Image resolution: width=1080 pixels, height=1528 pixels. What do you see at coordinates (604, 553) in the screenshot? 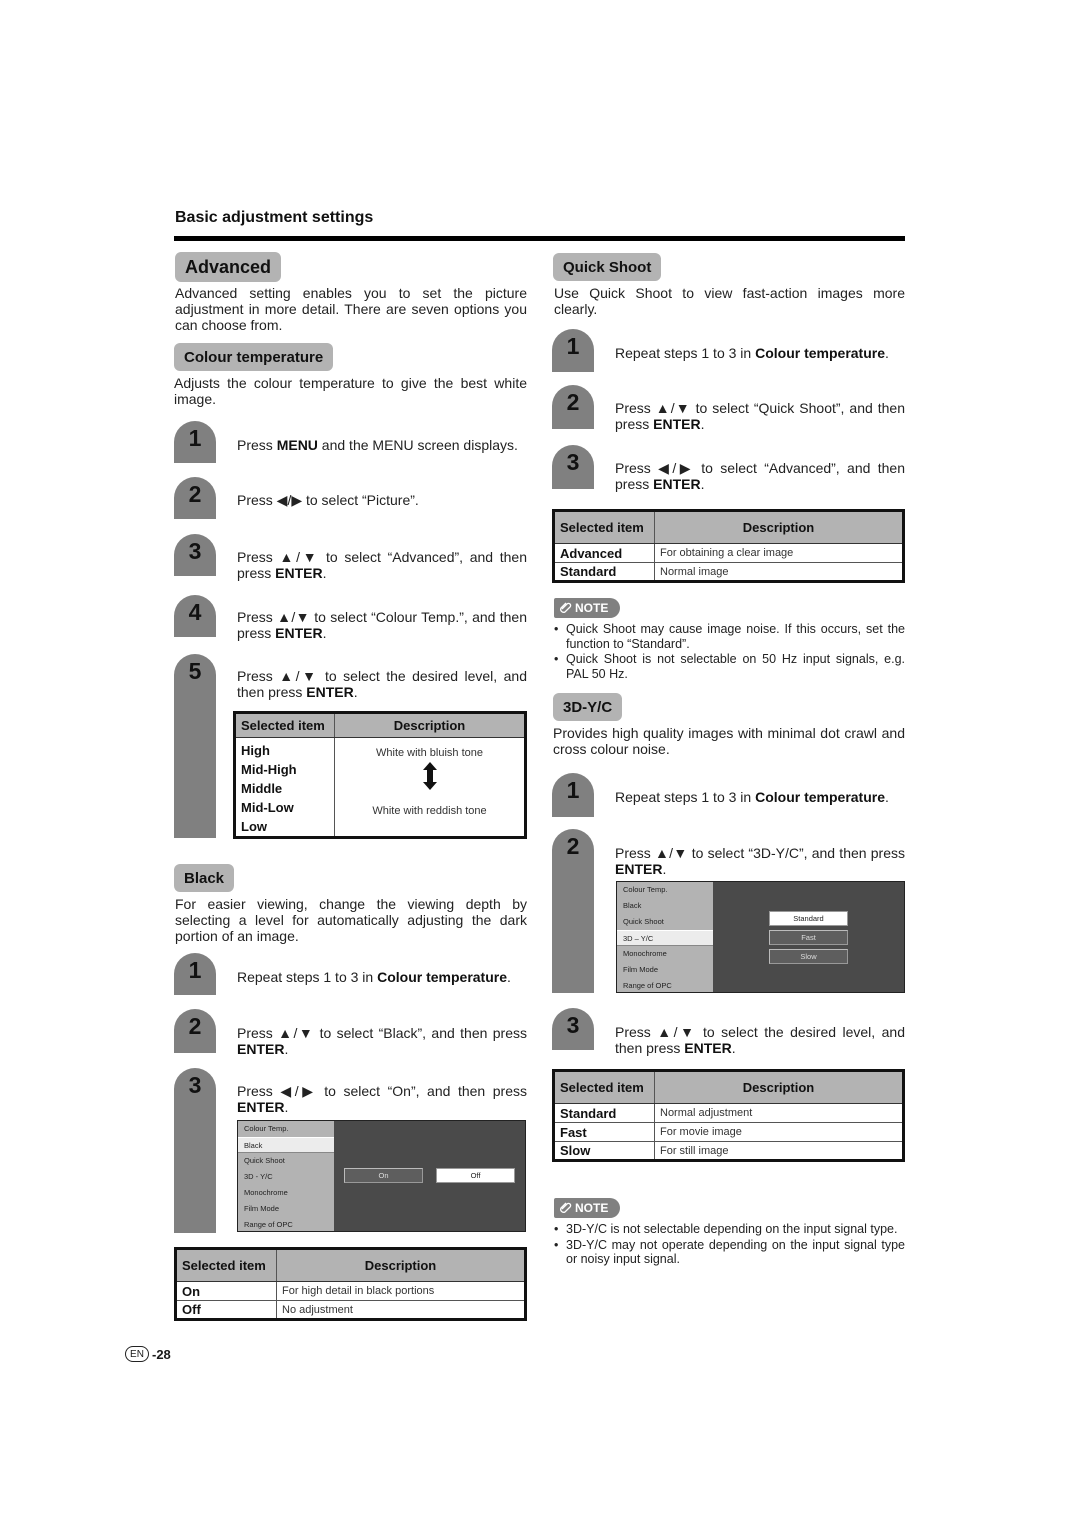
I see `table-item: Advanced` at bounding box center [604, 553].